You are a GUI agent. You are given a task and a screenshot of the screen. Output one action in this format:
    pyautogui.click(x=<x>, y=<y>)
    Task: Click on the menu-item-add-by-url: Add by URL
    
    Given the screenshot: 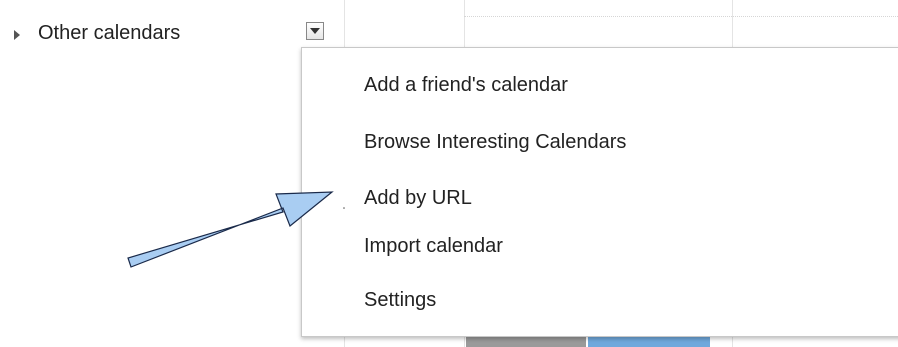 What is the action you would take?
    pyautogui.click(x=418, y=198)
    